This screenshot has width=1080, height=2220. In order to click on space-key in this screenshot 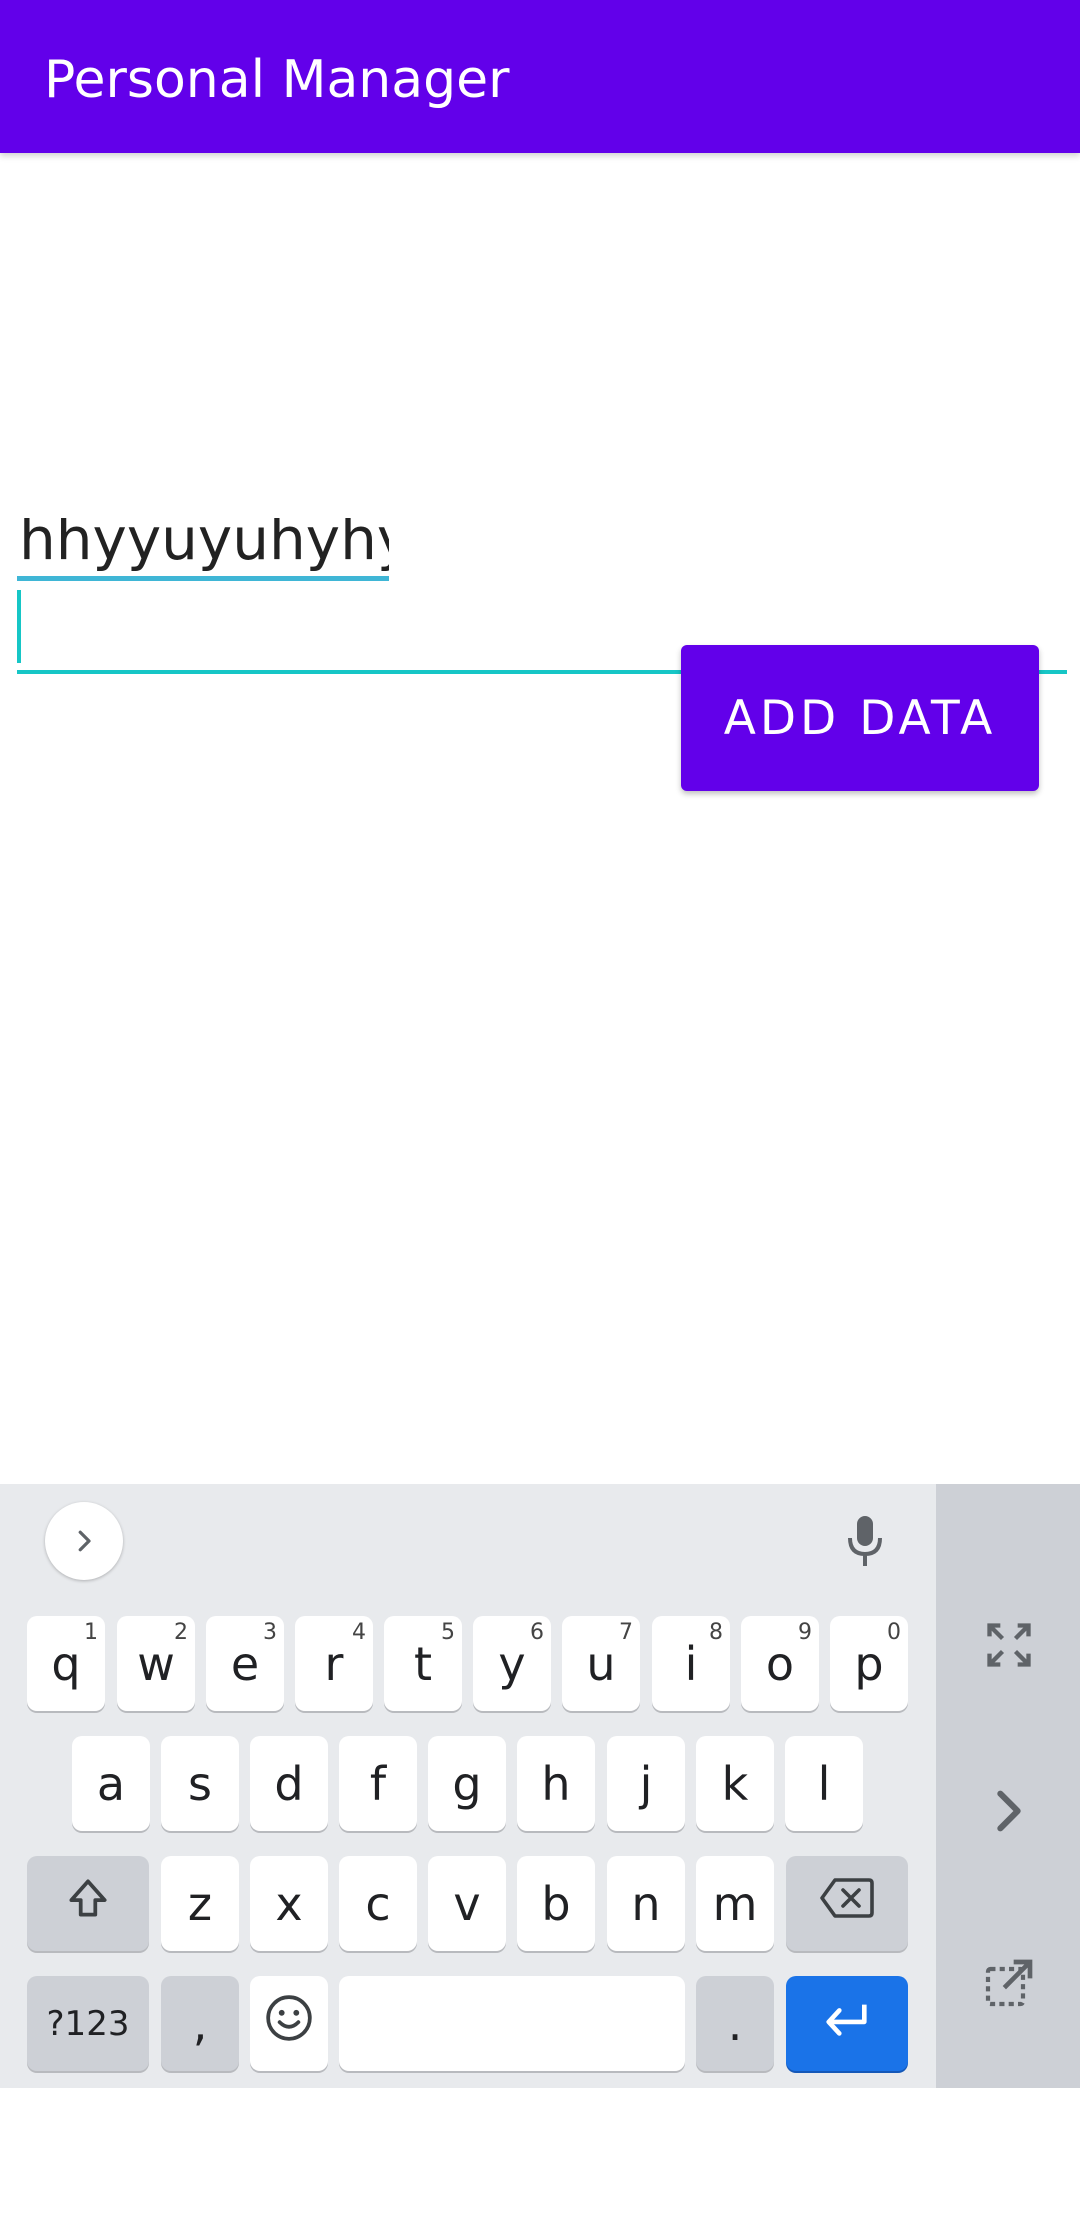, I will do `click(512, 2023)`.